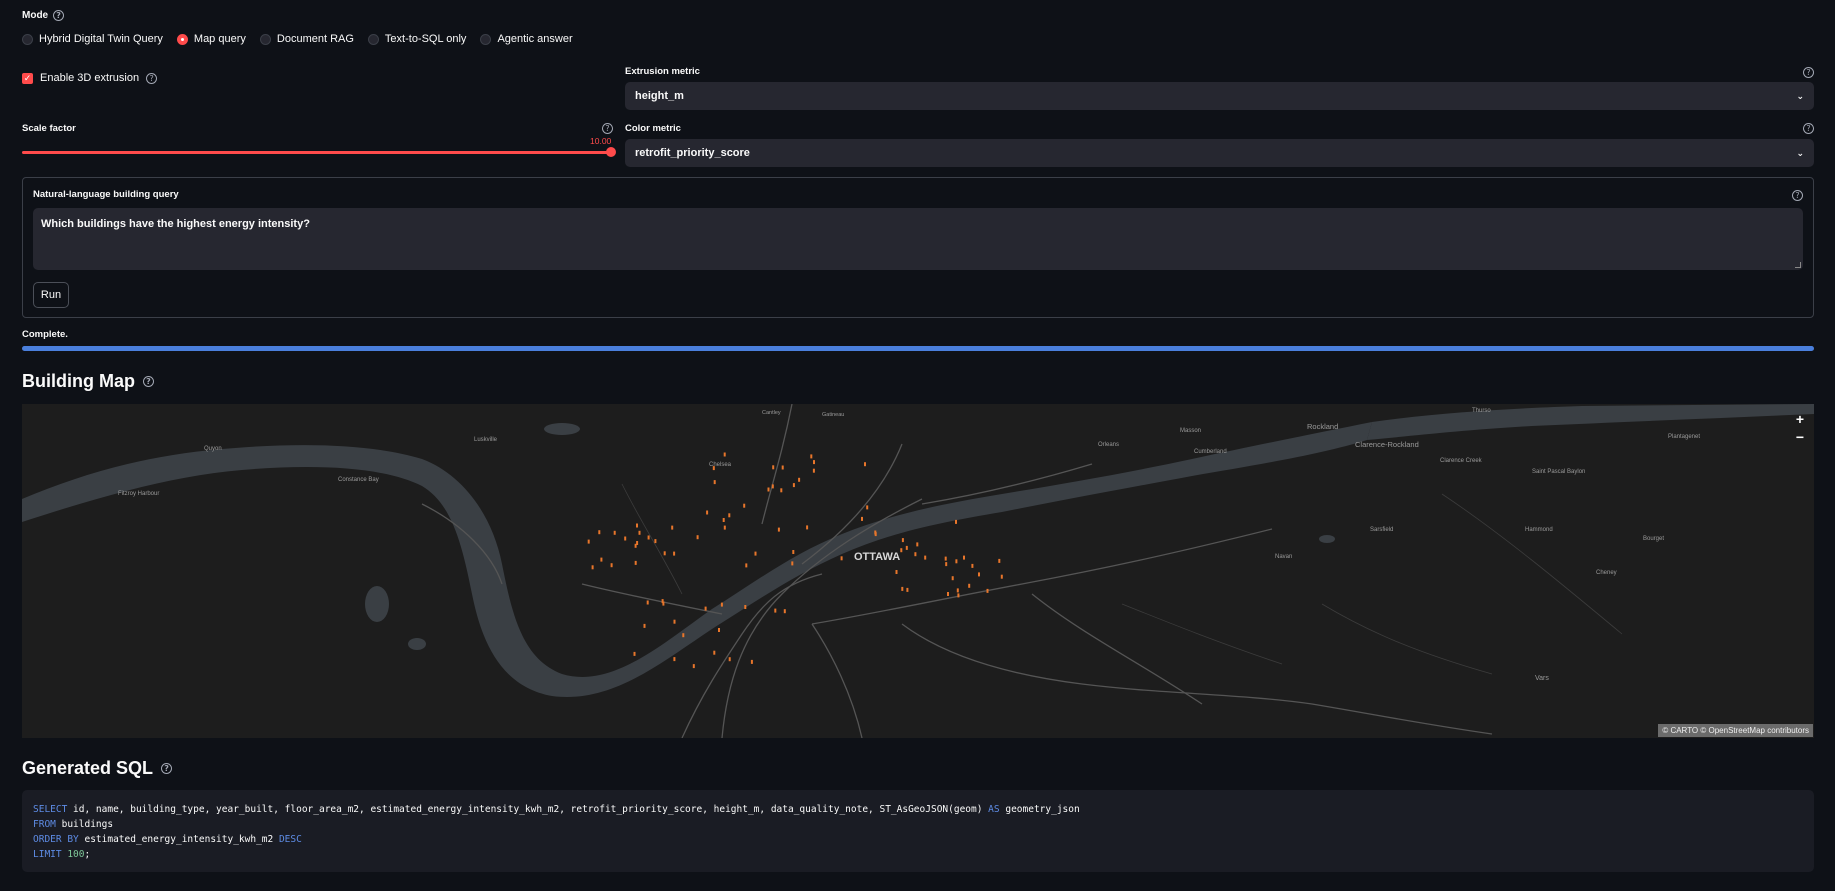  I want to click on sql-keyword: DESC, so click(290, 839).